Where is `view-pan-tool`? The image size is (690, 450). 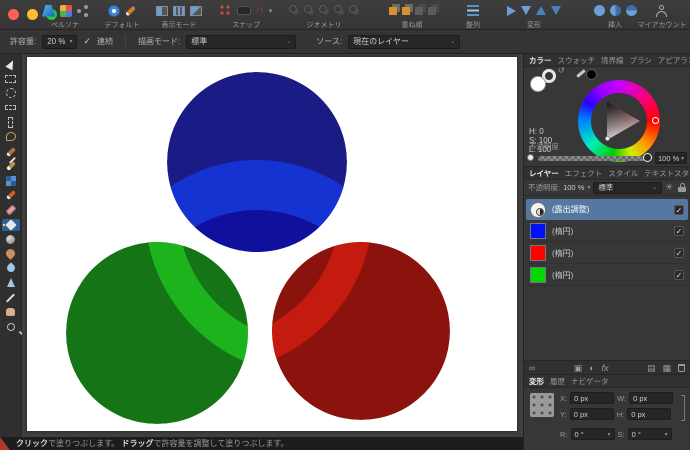 view-pan-tool is located at coordinates (11, 312).